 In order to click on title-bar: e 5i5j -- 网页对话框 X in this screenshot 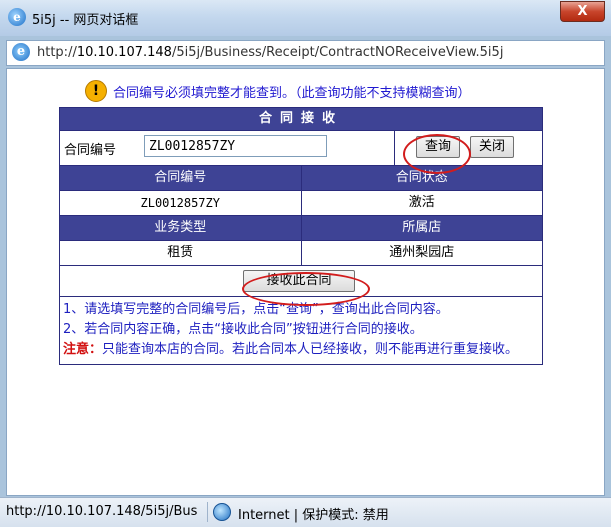, I will do `click(305, 18)`.